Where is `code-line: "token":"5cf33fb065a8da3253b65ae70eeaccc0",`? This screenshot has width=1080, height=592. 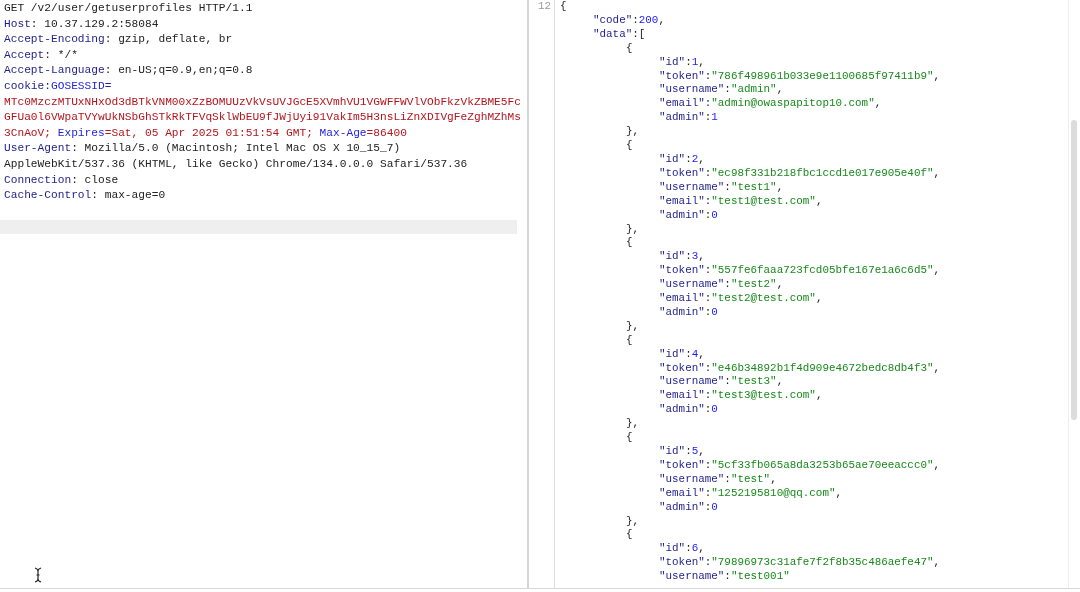
code-line: "token":"5cf33fb065a8da3253b65ae70eeaccc0", is located at coordinates (800, 465).